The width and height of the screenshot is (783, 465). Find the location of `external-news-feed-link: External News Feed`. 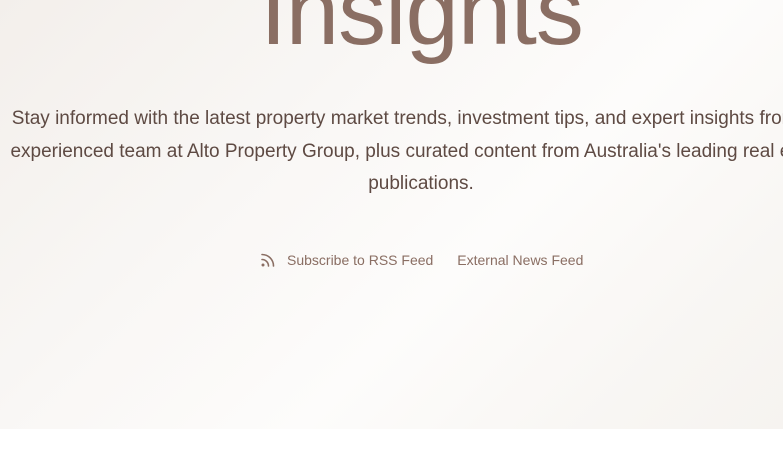

external-news-feed-link: External News Feed is located at coordinates (520, 260).